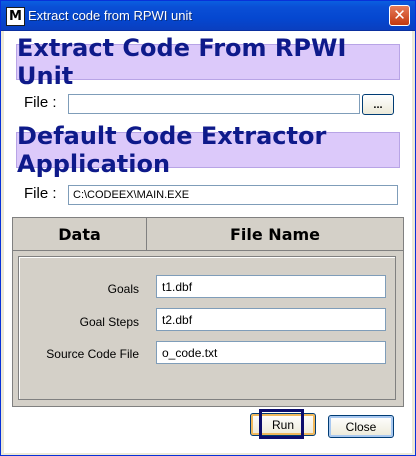 This screenshot has width=416, height=456. I want to click on goals-file-input: t1.dbf, so click(271, 286).